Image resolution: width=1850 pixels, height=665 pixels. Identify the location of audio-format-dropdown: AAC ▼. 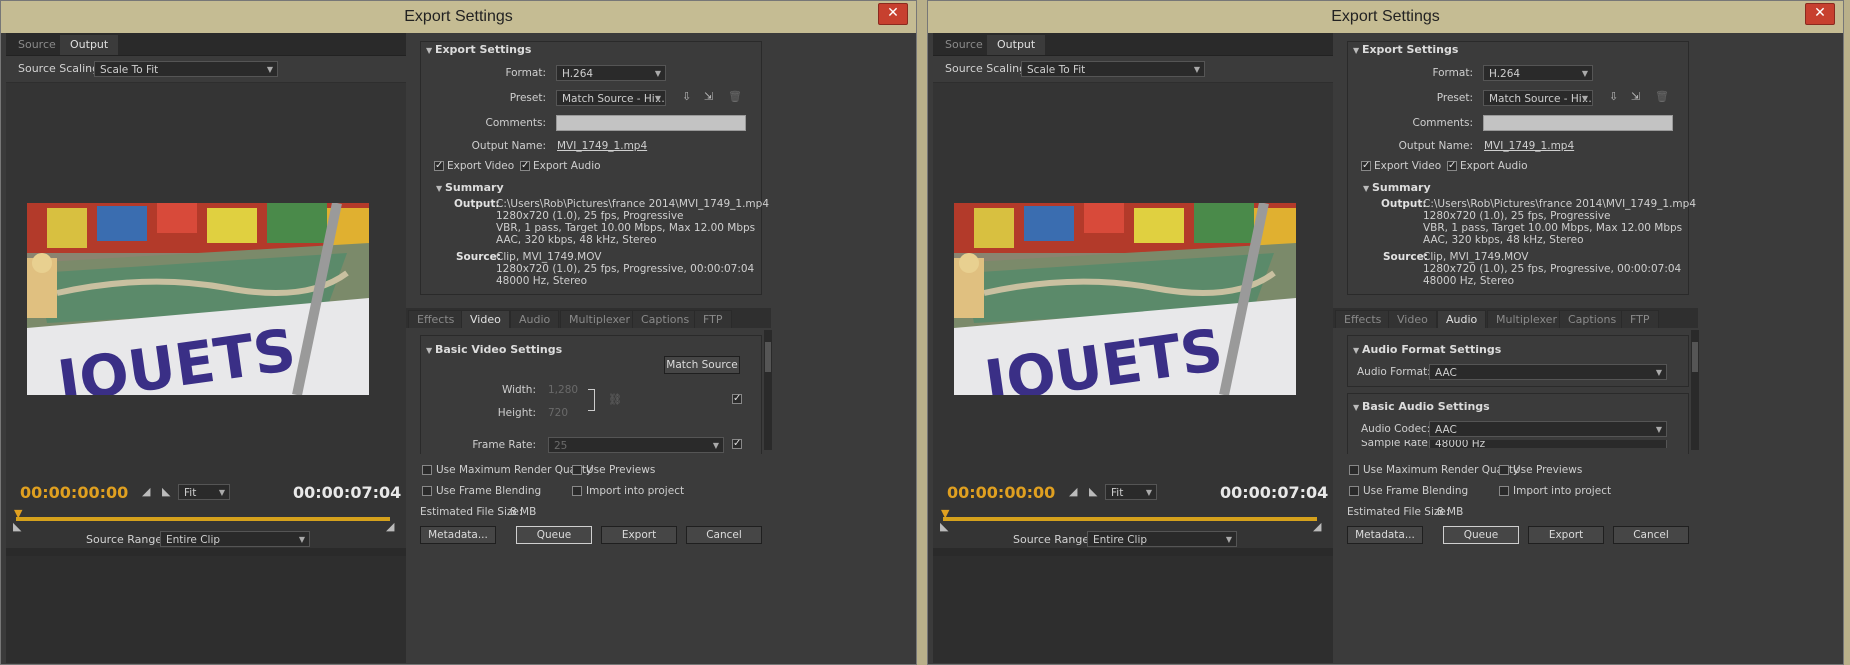
(1548, 372).